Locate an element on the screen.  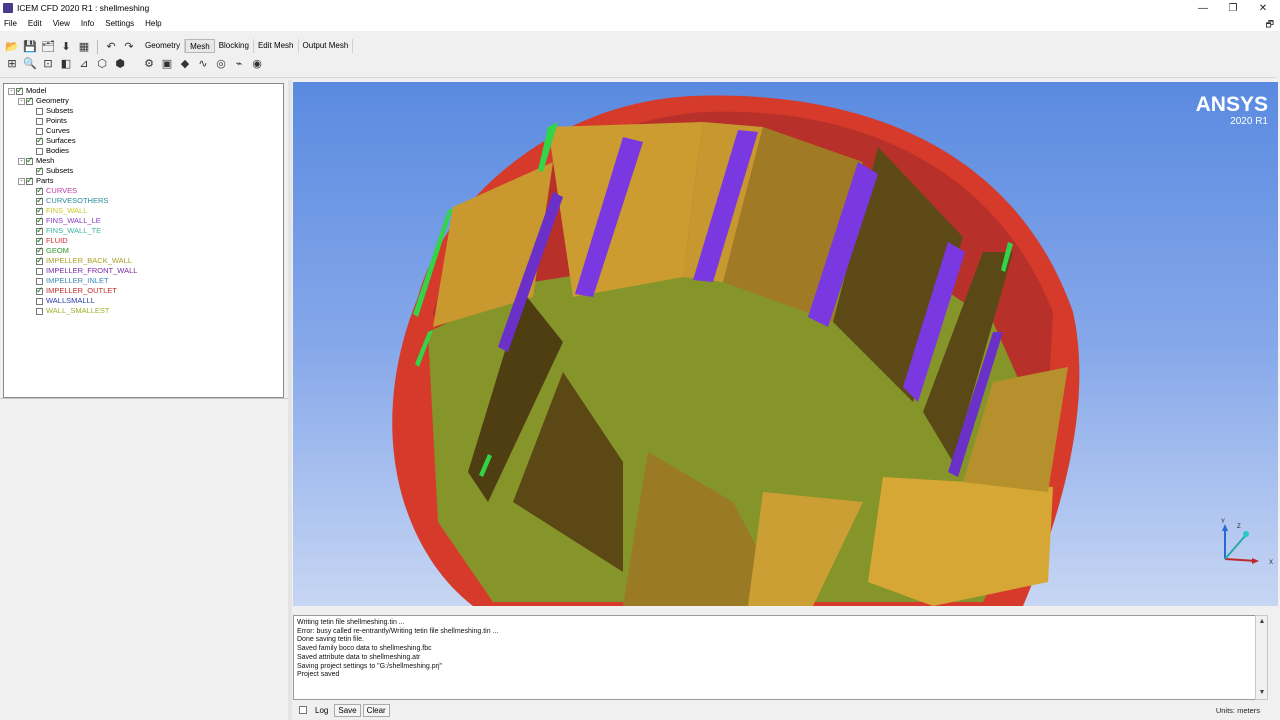
tree-item-surfaces: Surfaces is located at coordinates (52, 140).